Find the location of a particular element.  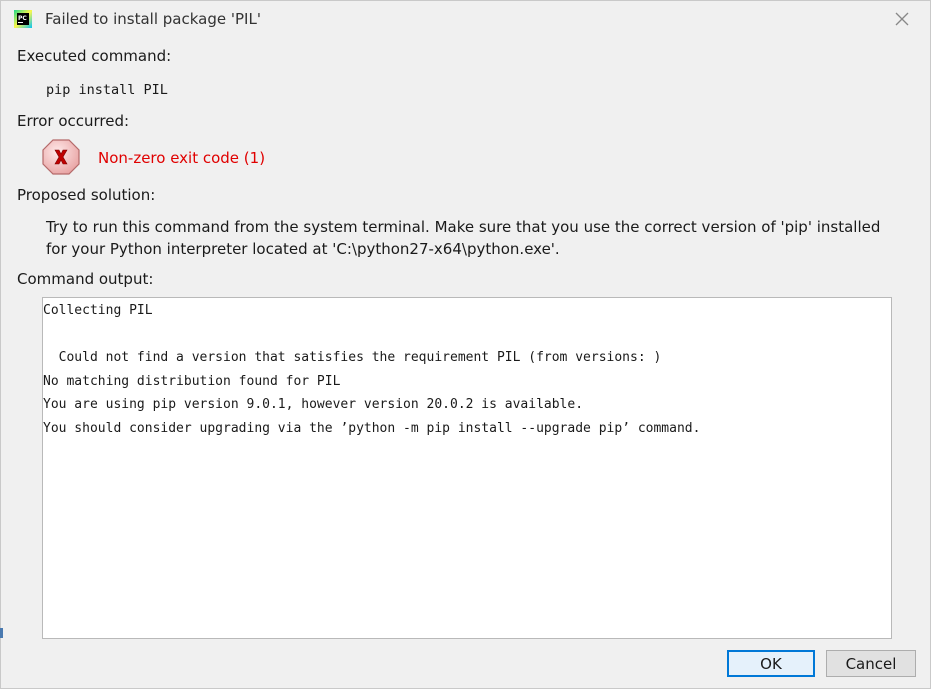

svg-text: PC is located at coordinates (22, 18).